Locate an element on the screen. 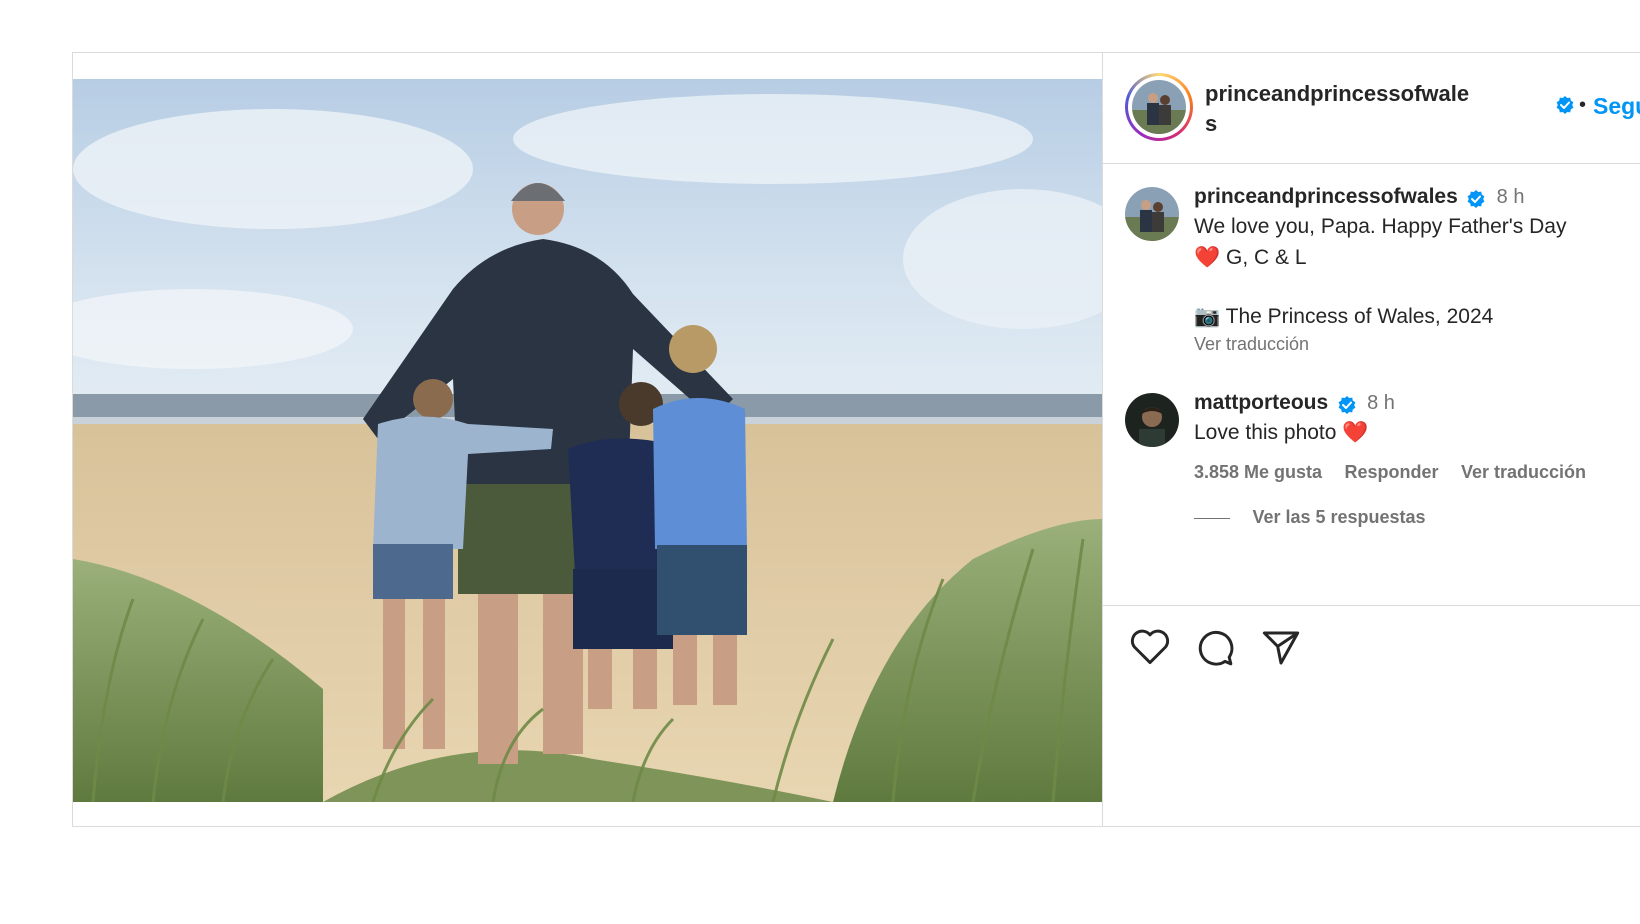  view-replies-link: Ver las 5 respuestas is located at coordinates (1338, 517).